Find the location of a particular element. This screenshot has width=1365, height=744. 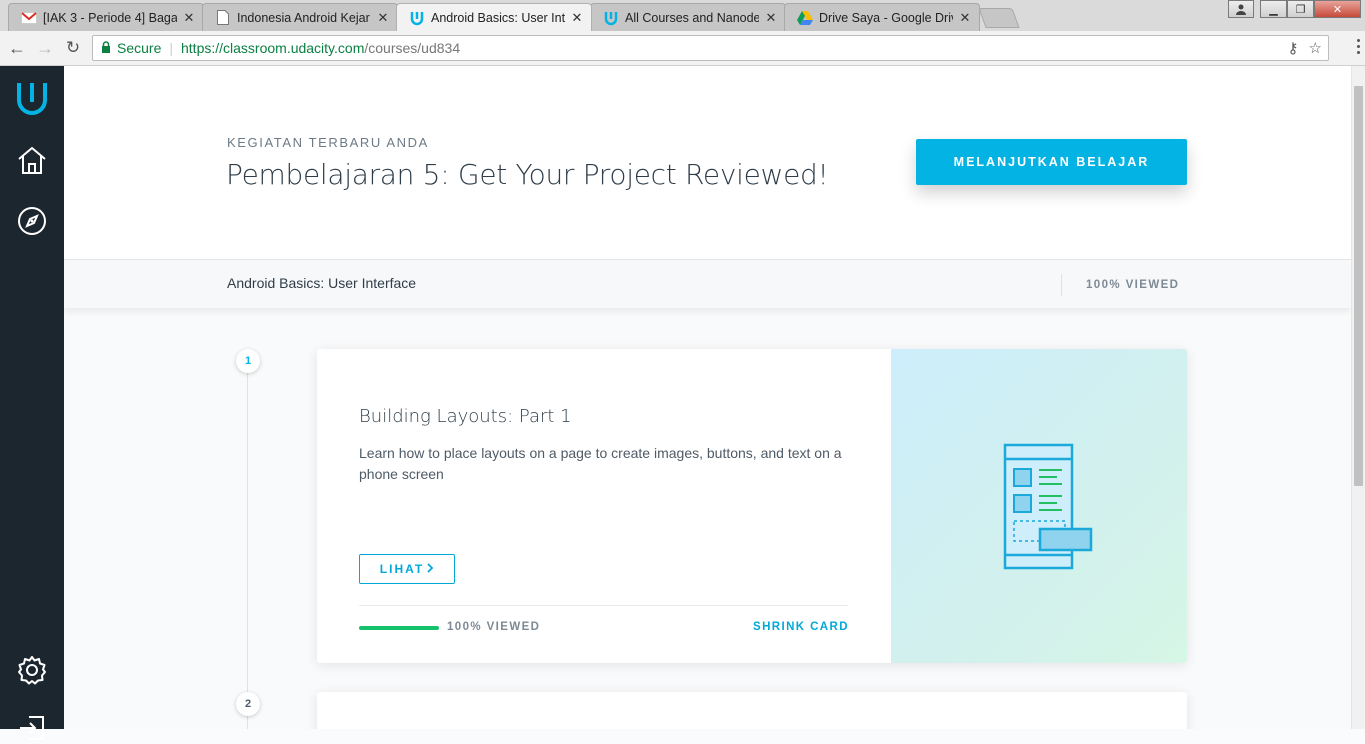

browser-tab-active: Android Basics: User Inte ✕ is located at coordinates (494, 17).